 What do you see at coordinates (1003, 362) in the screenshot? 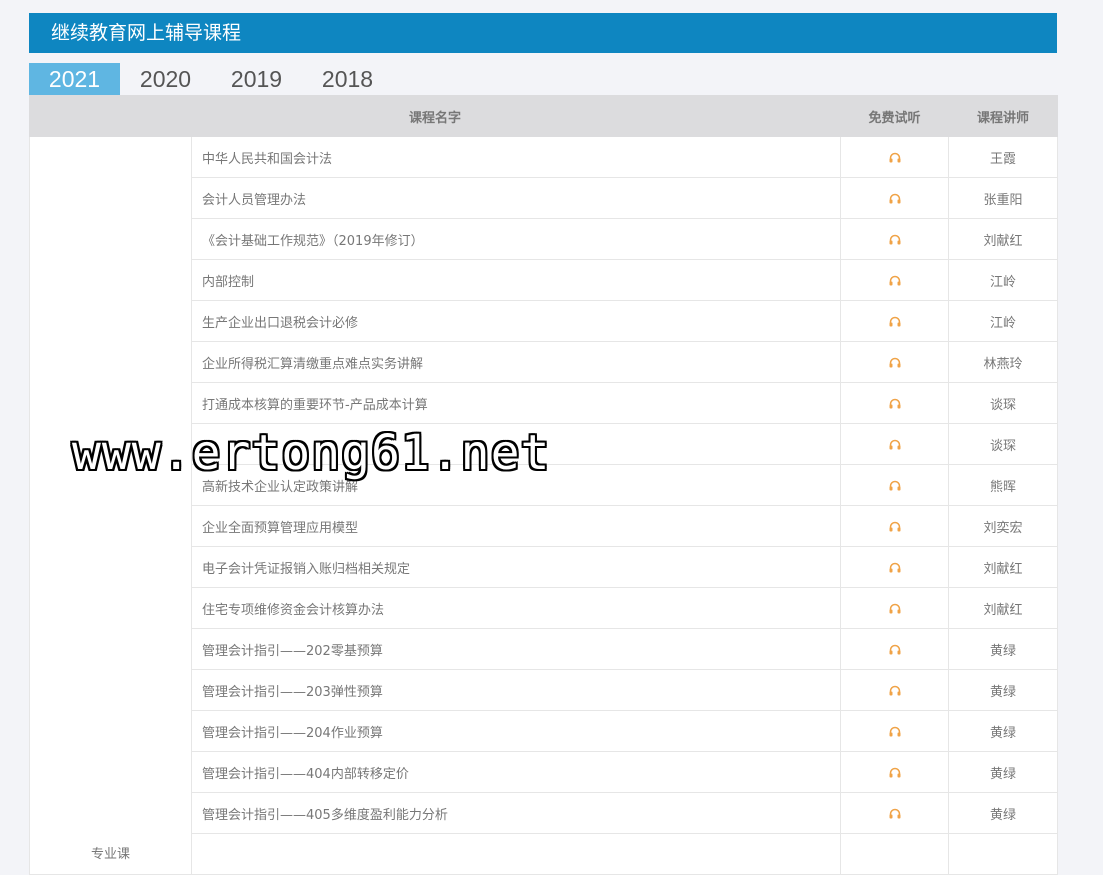
I see `teacher-name: 林燕玲` at bounding box center [1003, 362].